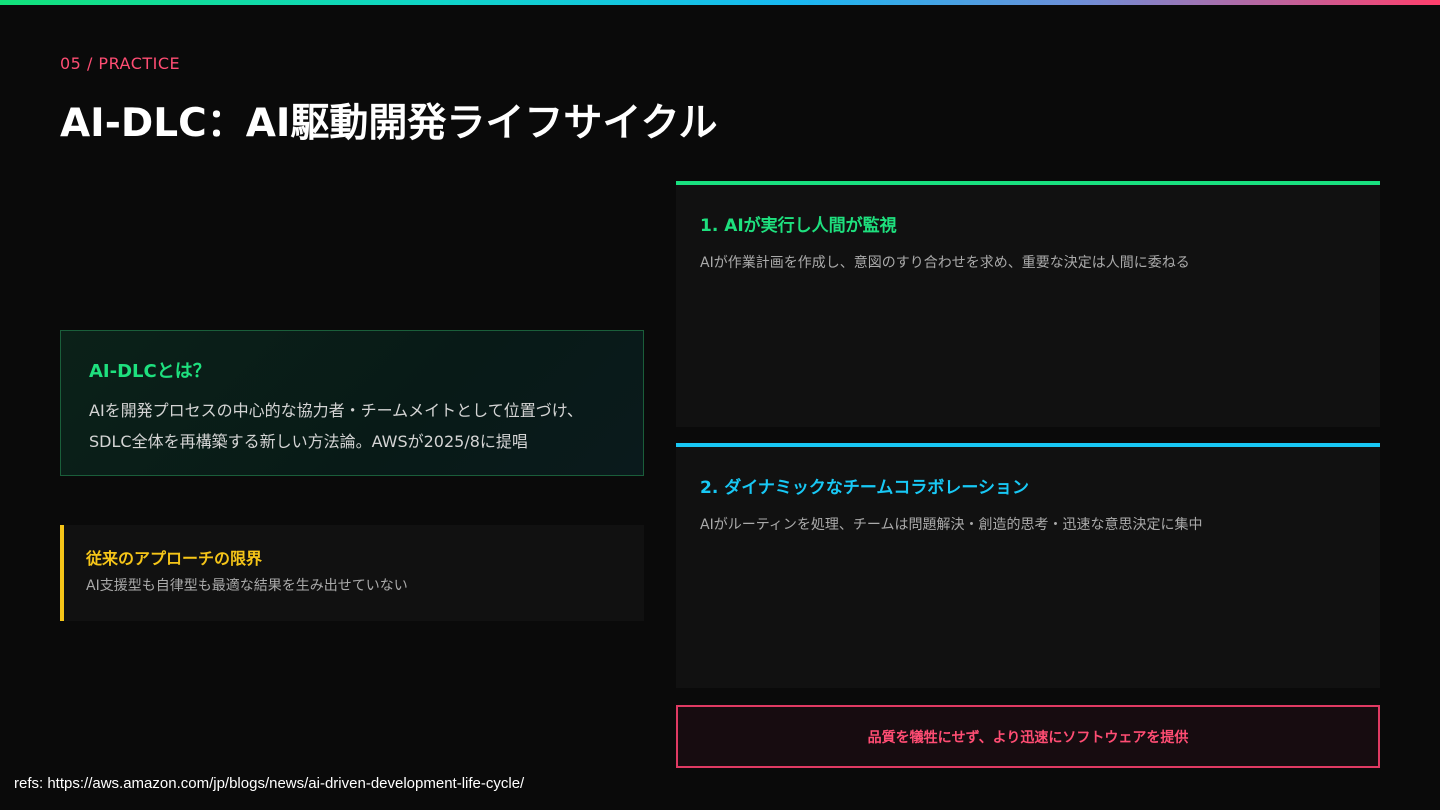 Image resolution: width=1440 pixels, height=810 pixels. I want to click on feature-body: AIがルーティンを処理、チームは問題解決・創造的思考・迅速な意思決定に集中, so click(951, 525).